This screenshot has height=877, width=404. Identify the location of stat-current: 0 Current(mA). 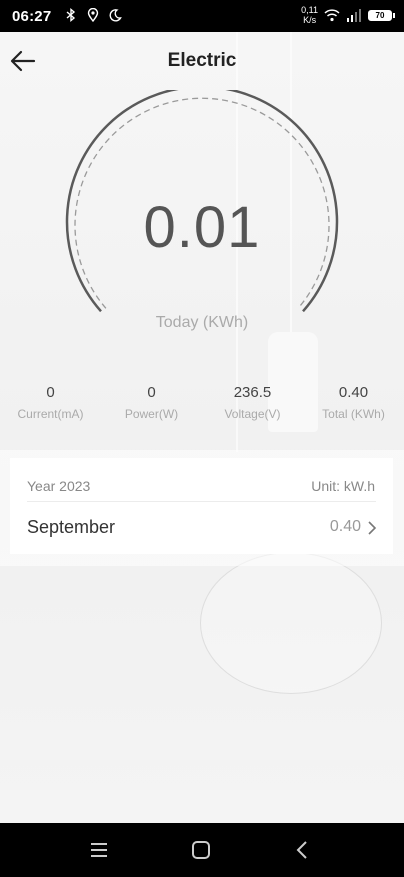
(50, 409).